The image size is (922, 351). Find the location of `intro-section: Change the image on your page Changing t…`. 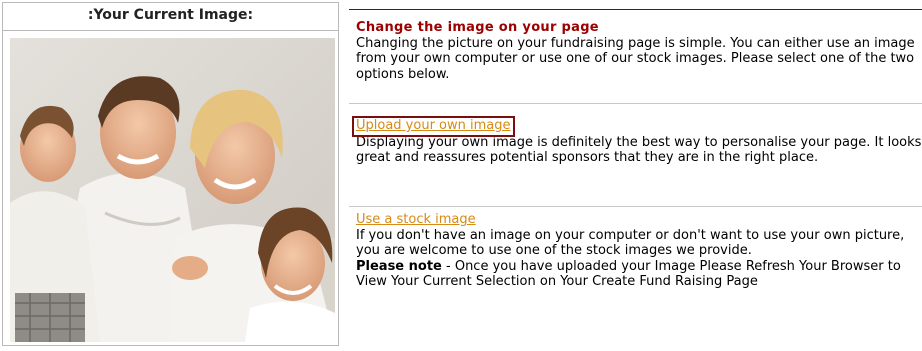

intro-section: Change the image on your page Changing t… is located at coordinates (639, 51).